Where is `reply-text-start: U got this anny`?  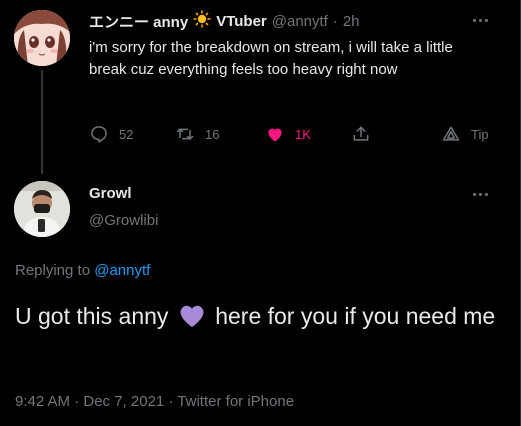 reply-text-start: U got this anny is located at coordinates (92, 316).